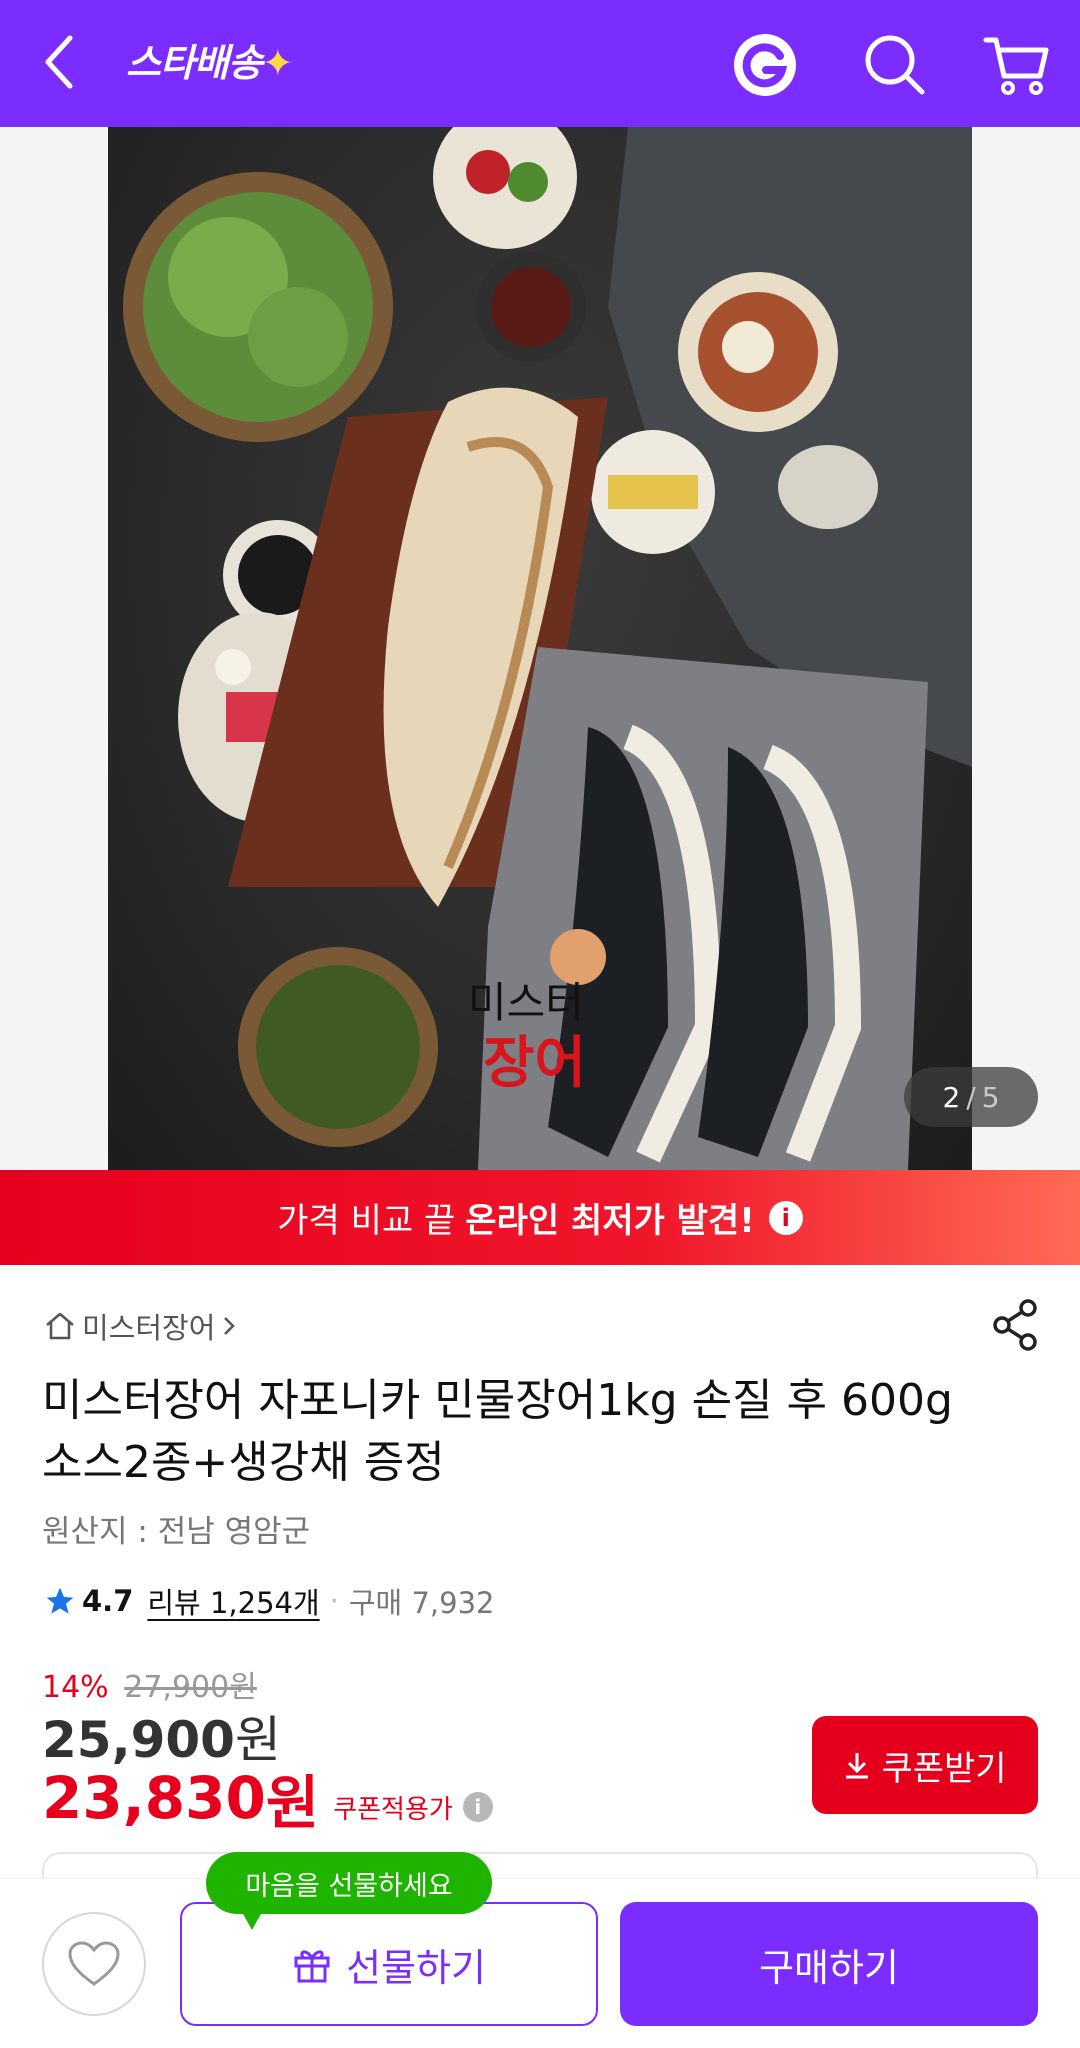 Image resolution: width=1080 pixels, height=2048 pixels. What do you see at coordinates (292, 1803) in the screenshot?
I see `coupon-price-unit: 원` at bounding box center [292, 1803].